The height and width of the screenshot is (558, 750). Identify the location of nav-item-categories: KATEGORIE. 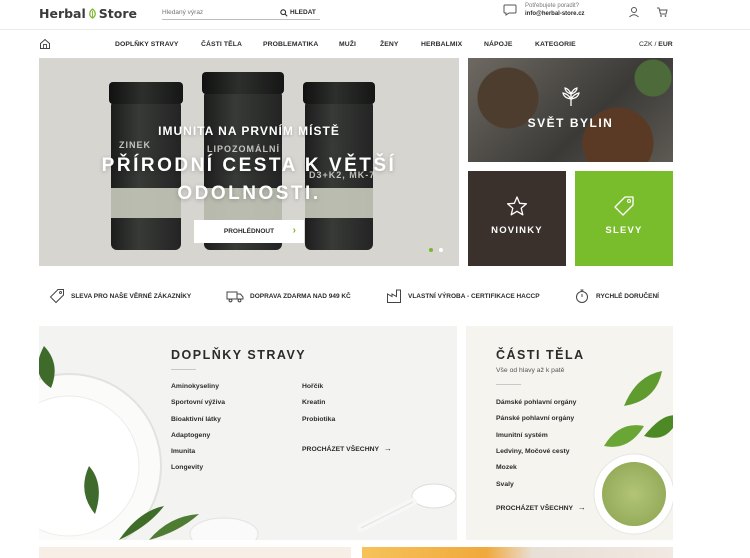
(555, 44).